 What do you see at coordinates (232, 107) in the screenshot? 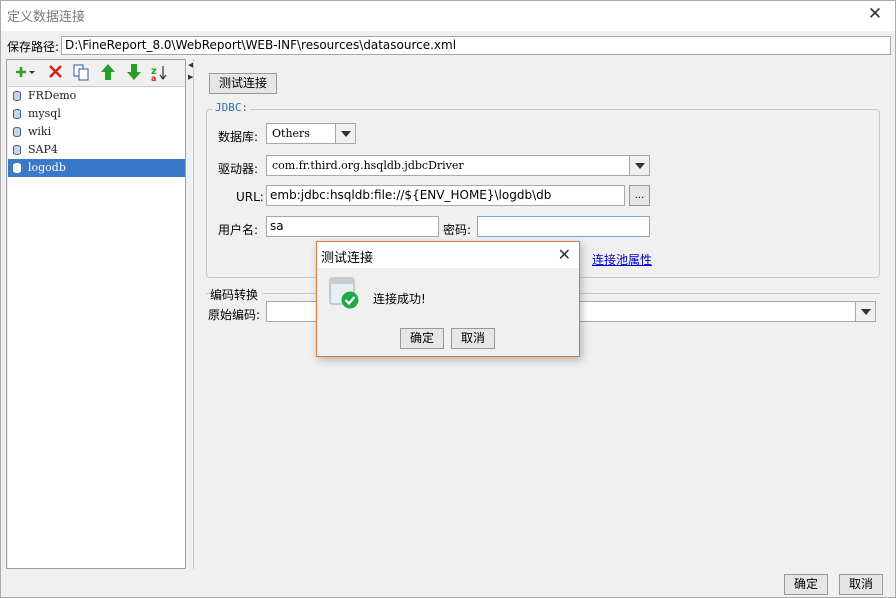
I see `jdbc-legend: JDBC:` at bounding box center [232, 107].